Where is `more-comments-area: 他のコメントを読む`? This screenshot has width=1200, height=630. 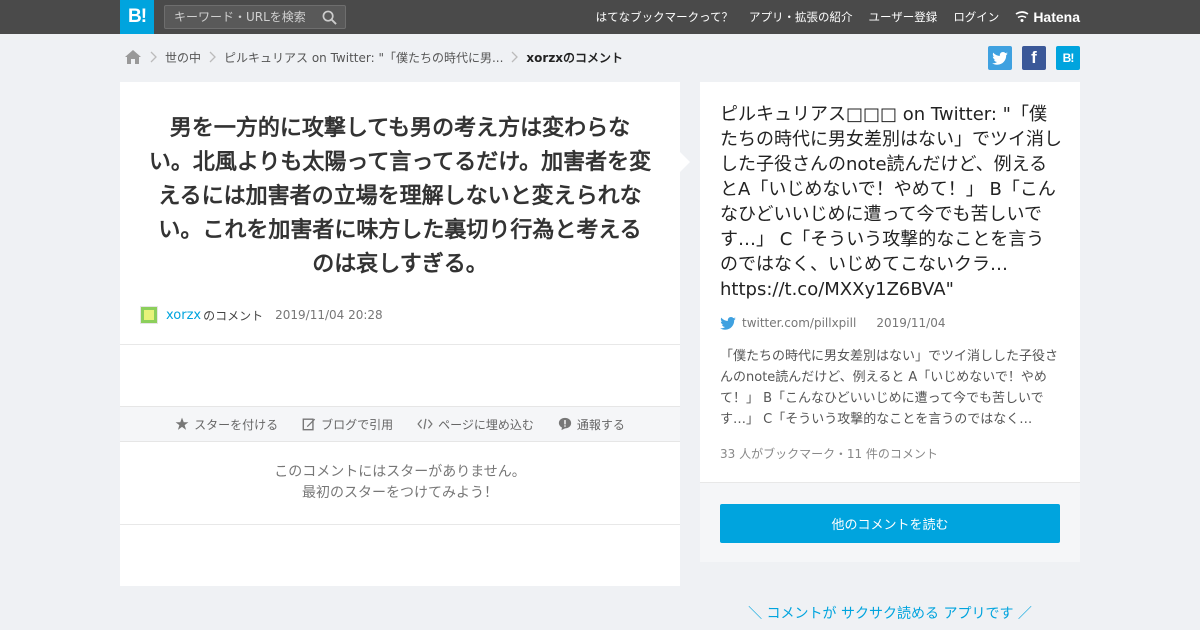 more-comments-area: 他のコメントを読む is located at coordinates (890, 522).